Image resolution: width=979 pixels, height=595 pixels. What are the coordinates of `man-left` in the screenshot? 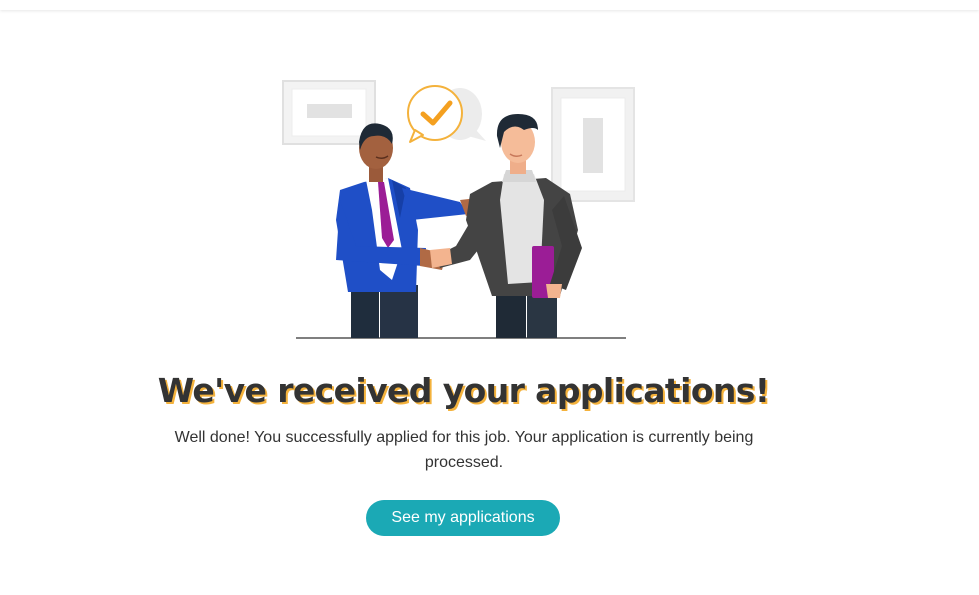 It's located at (409, 230).